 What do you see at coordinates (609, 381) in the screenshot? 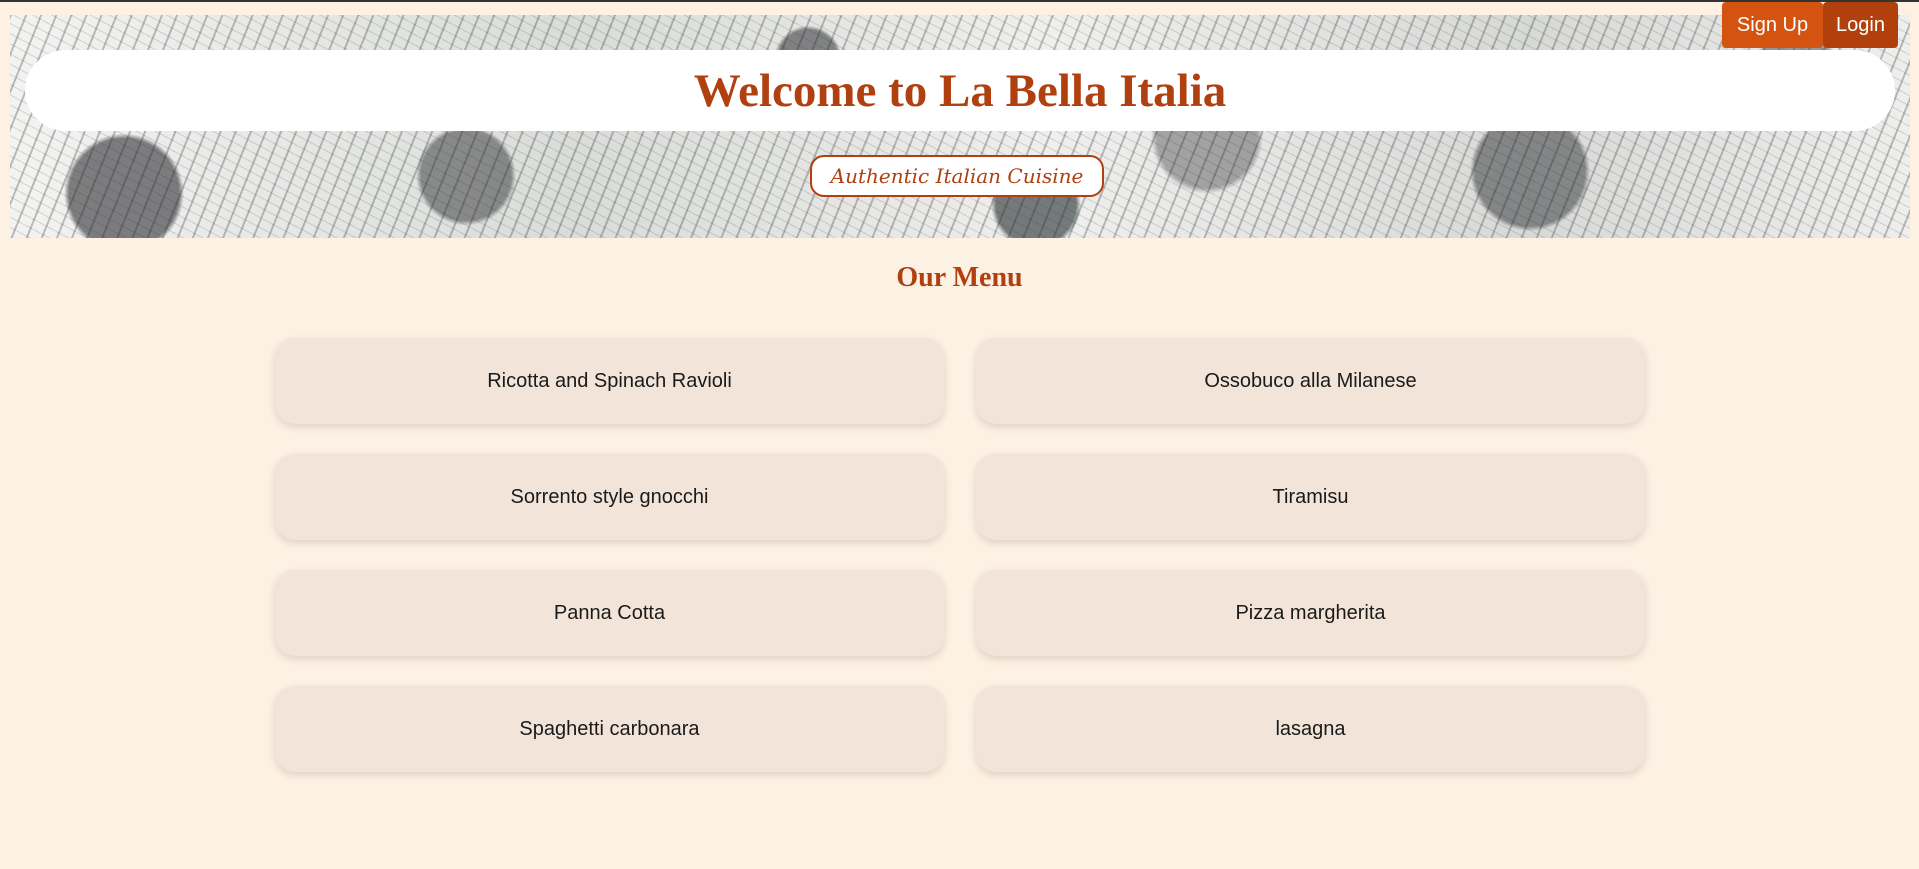
I see `menu-item-card: Ricotta and Spinach Ravioli` at bounding box center [609, 381].